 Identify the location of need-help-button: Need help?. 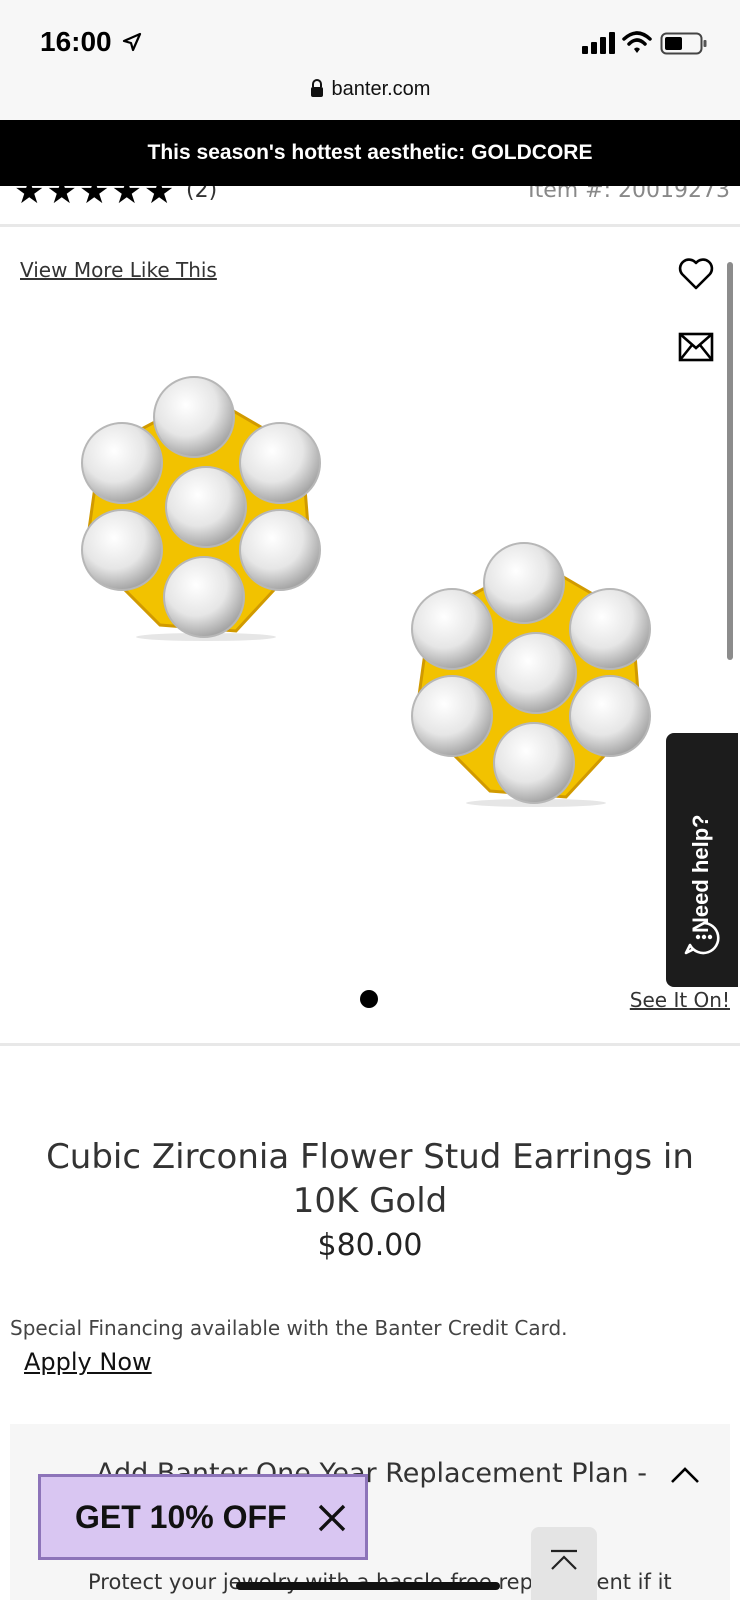
(702, 860).